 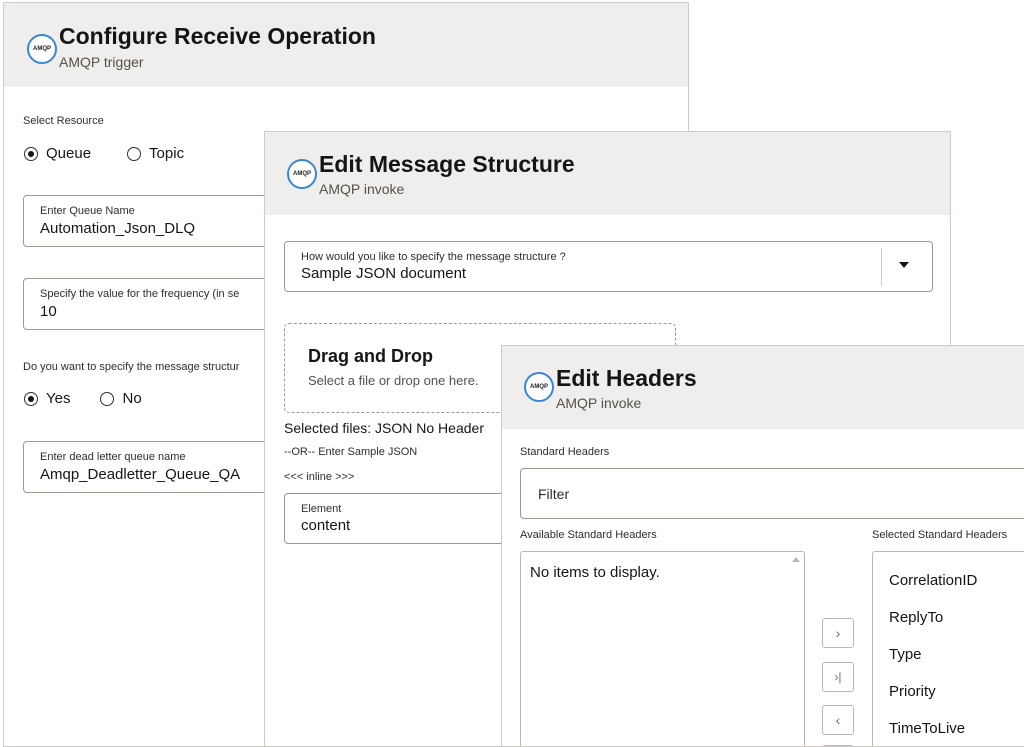 What do you see at coordinates (554, 494) in the screenshot?
I see `filter-placeholder: Filter` at bounding box center [554, 494].